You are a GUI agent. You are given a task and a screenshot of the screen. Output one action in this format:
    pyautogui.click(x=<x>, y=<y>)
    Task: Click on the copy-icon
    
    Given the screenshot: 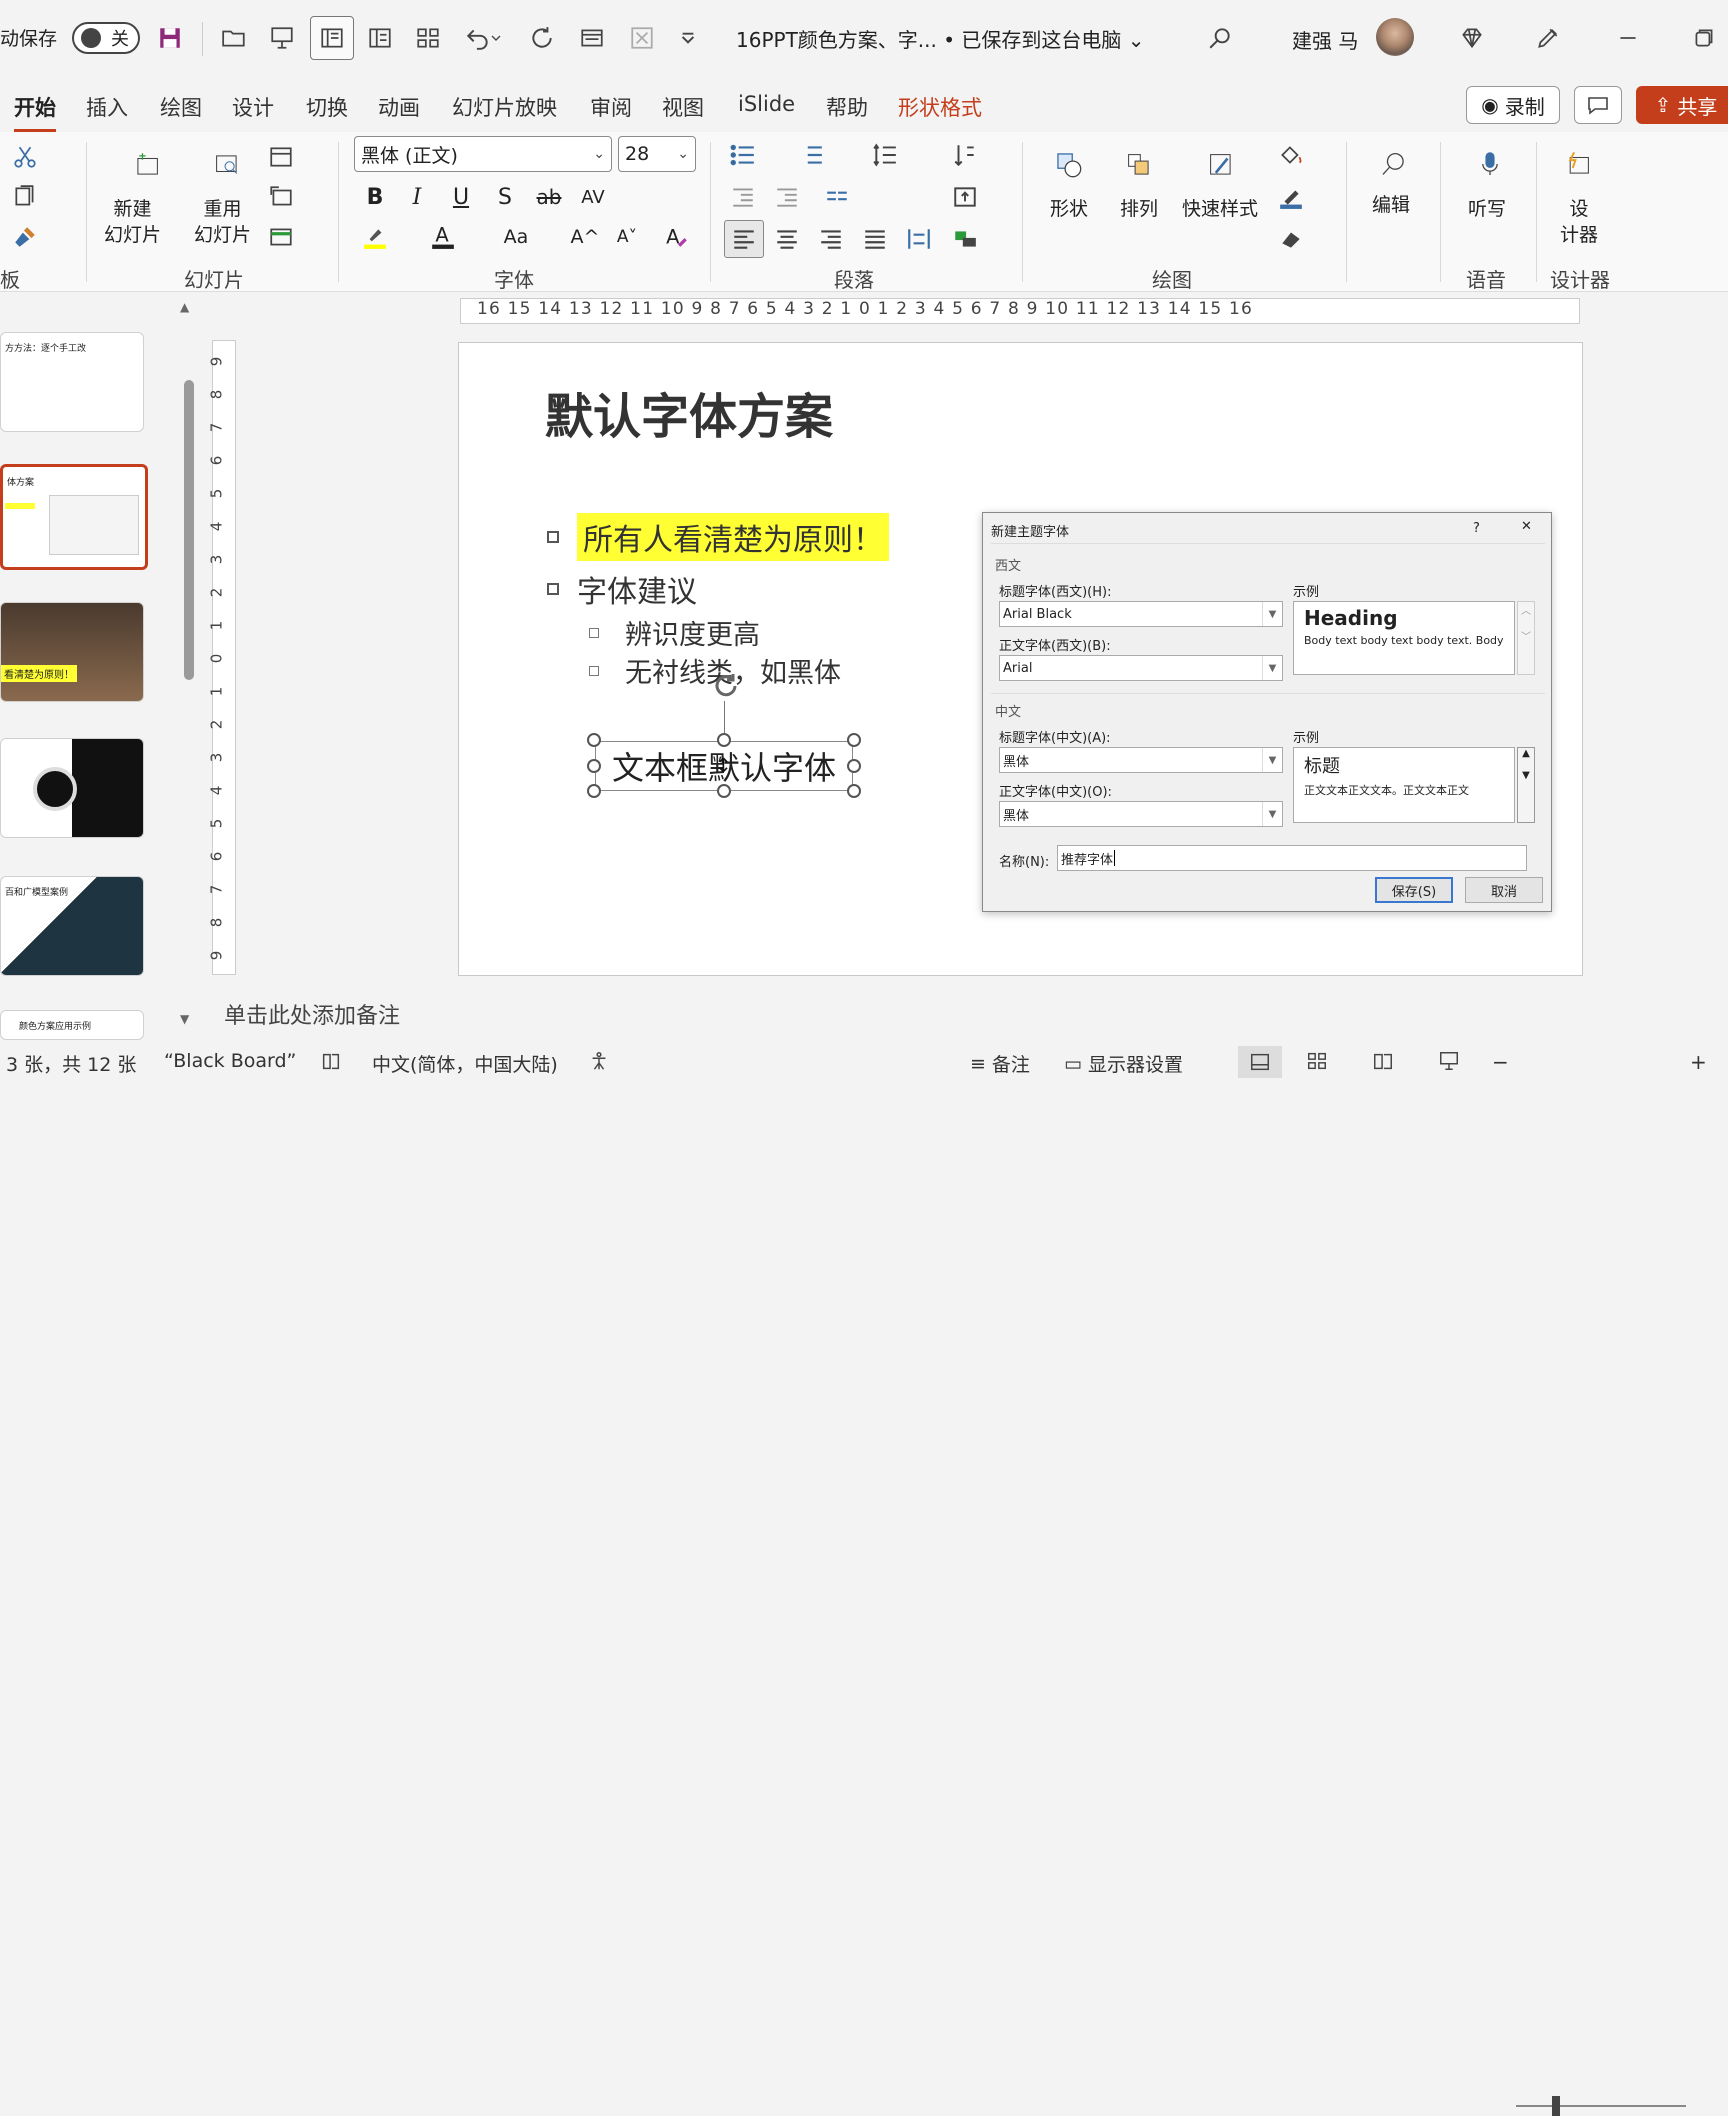 What is the action you would take?
    pyautogui.click(x=25, y=197)
    